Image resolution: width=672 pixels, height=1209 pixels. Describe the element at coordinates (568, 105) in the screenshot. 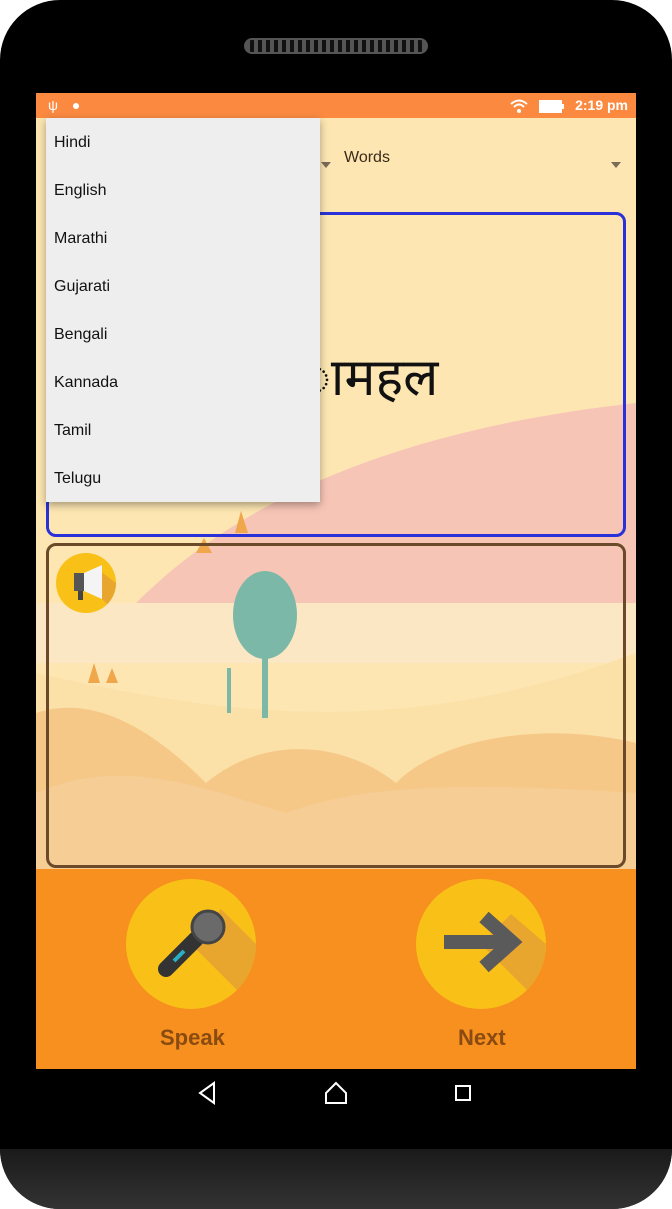

I see `status-right: 2:19 pm` at that location.